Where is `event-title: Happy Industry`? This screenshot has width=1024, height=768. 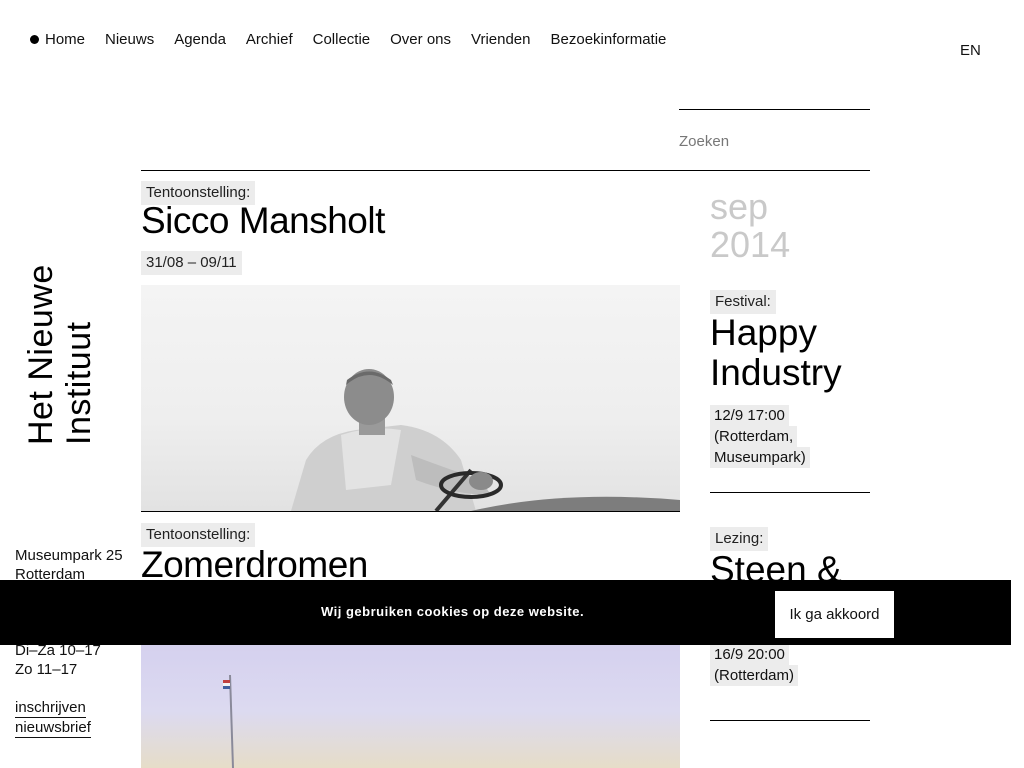
event-title: Happy Industry is located at coordinates (776, 353).